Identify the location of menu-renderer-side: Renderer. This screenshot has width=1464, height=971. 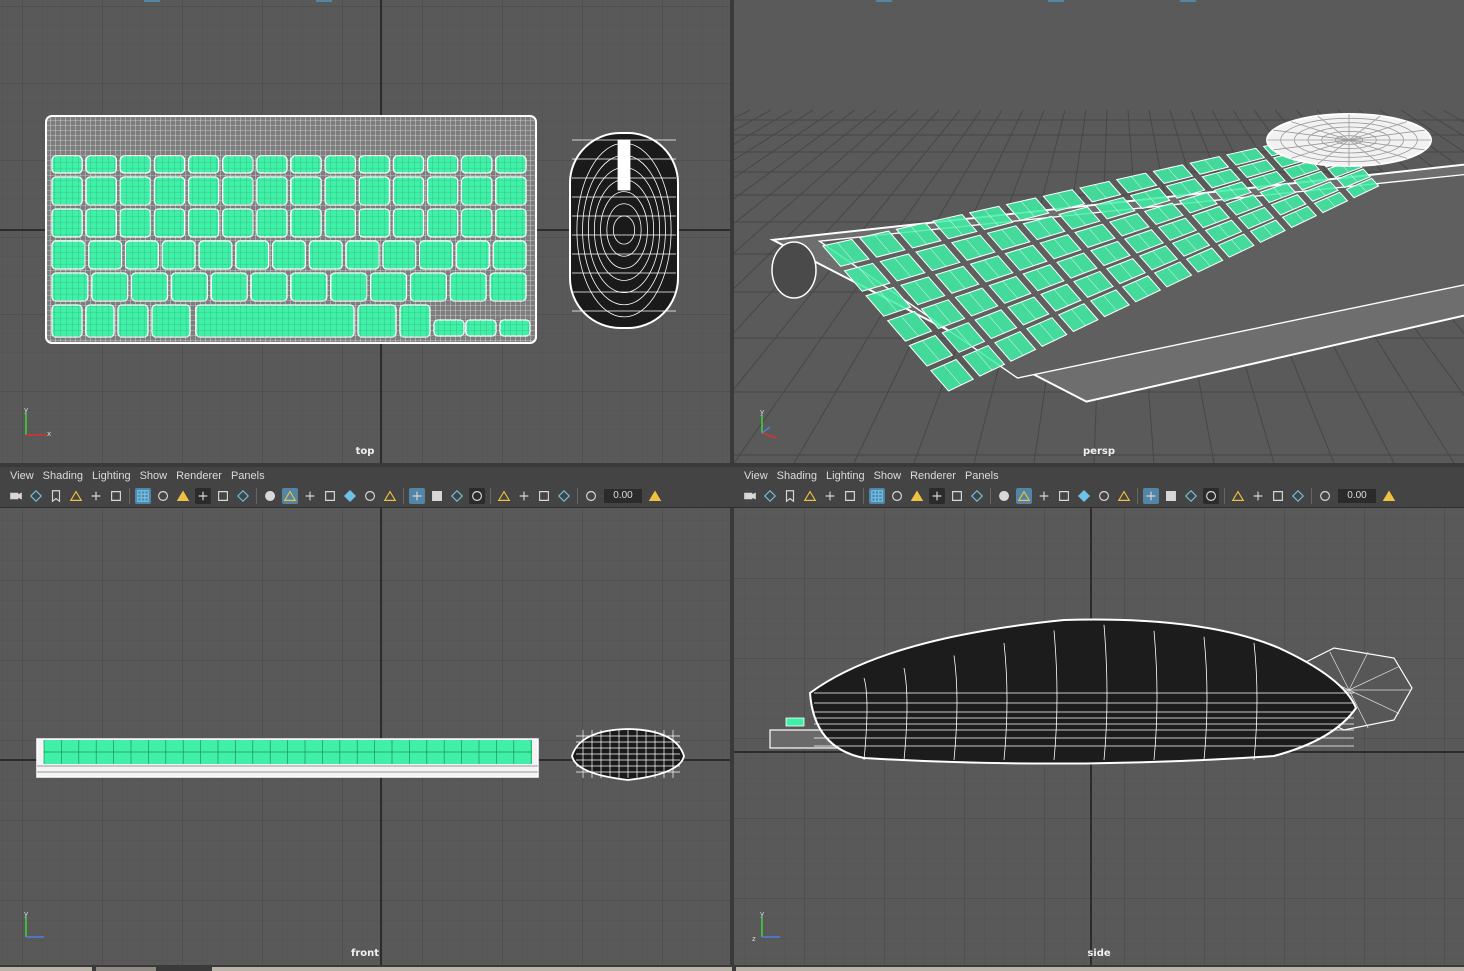
(935, 476).